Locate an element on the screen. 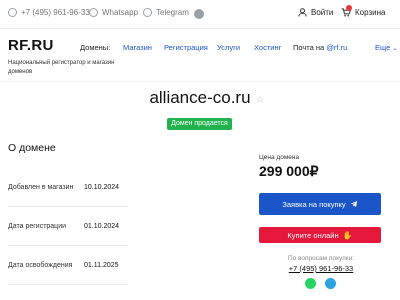 The image size is (400, 300). row-label: Дата освобождения is located at coordinates (40, 265).